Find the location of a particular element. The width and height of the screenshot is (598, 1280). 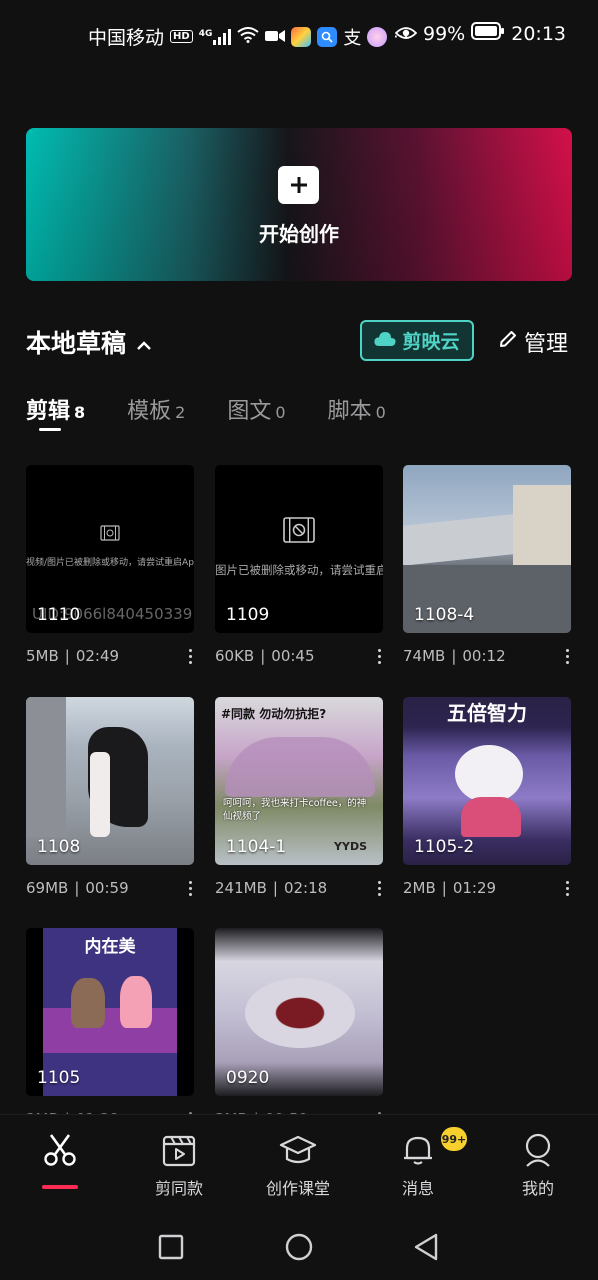

draft-card: 图片已被删除或移动，请尝试重启A 1109 60KB | 00:45 is located at coordinates (299, 565).